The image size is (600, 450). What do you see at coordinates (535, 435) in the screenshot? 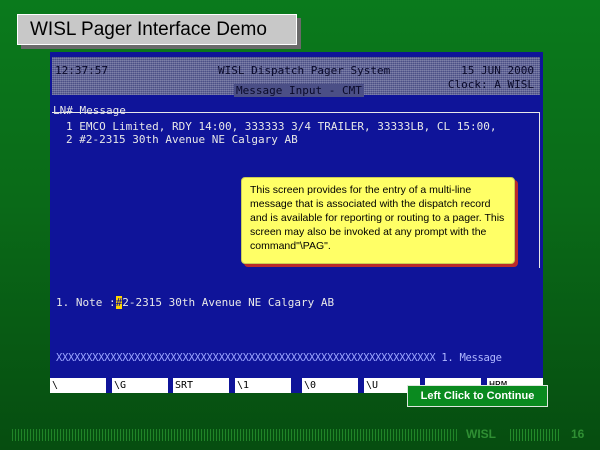
I see `footer-decoration-bars-right` at bounding box center [535, 435].